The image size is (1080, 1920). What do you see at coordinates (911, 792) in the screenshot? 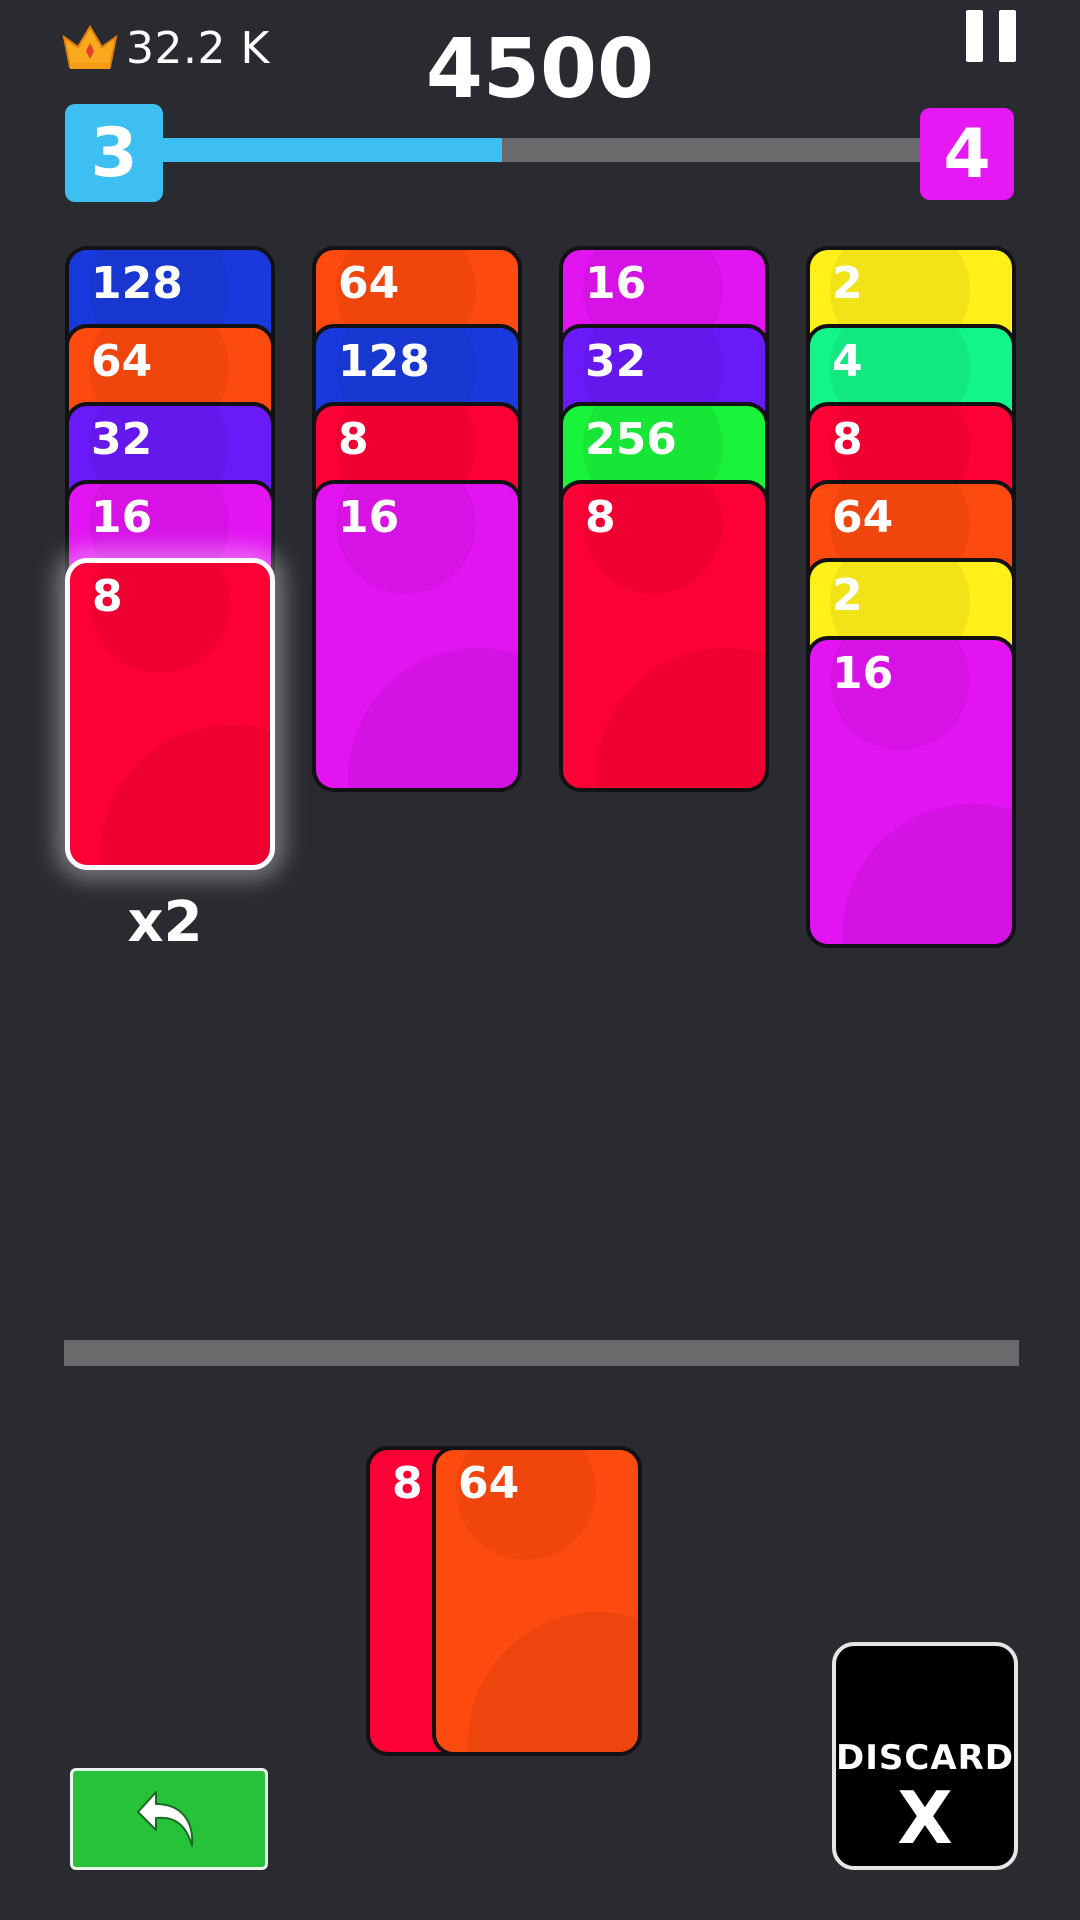
I see `column-4-card: 16` at bounding box center [911, 792].